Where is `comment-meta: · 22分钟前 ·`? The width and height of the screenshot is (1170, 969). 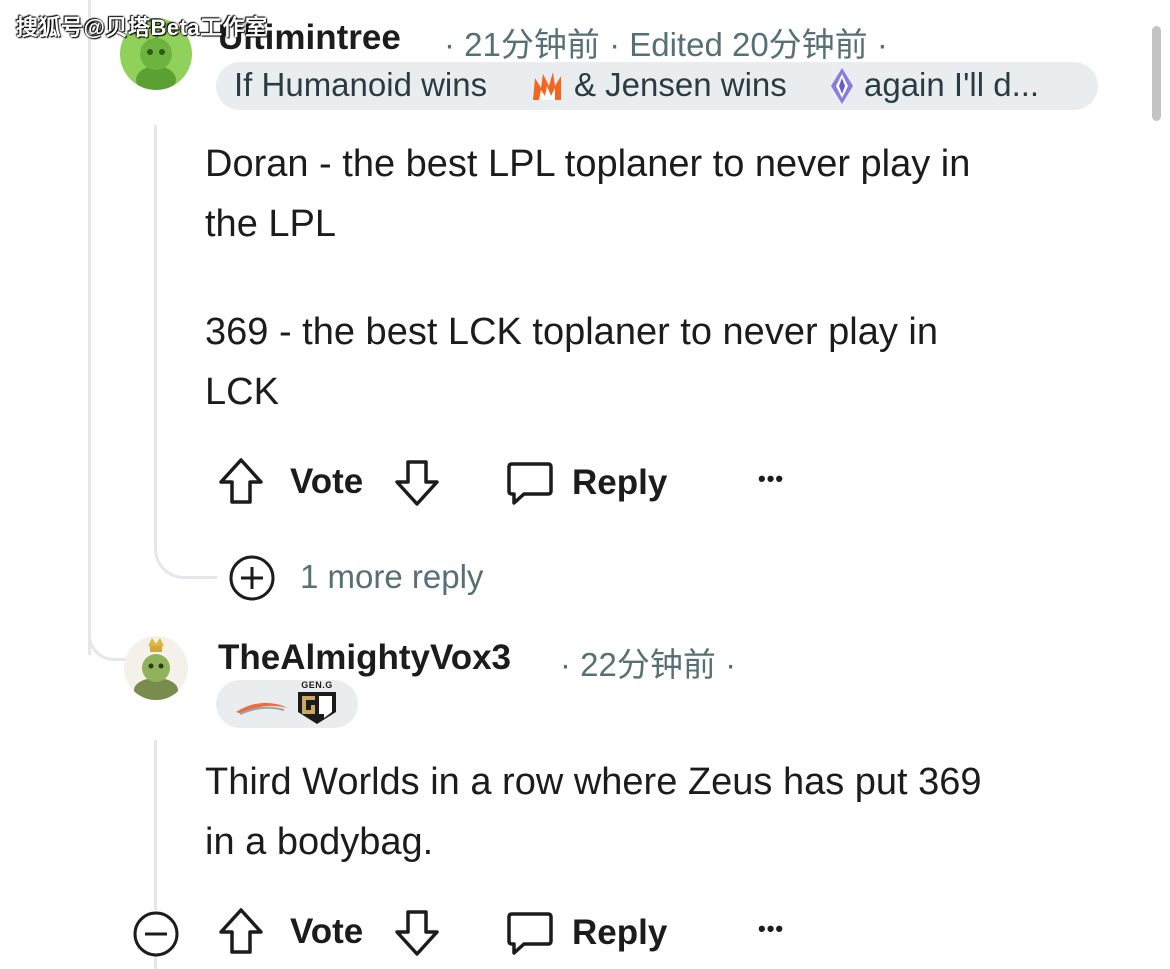
comment-meta: · 22分钟前 · is located at coordinates (648, 662).